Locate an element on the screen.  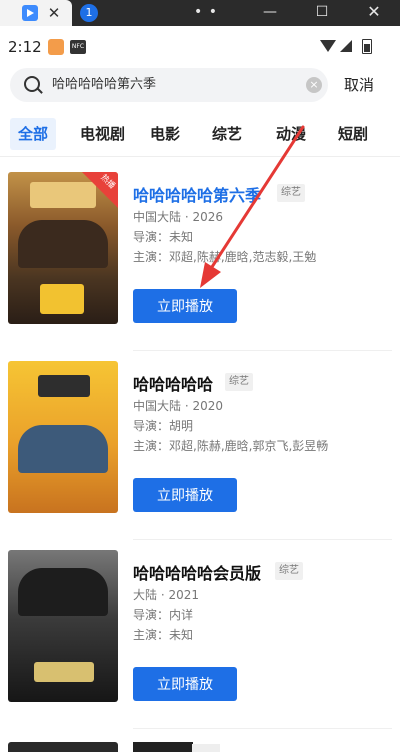
status-time: 2:12 is located at coordinates (25, 47).